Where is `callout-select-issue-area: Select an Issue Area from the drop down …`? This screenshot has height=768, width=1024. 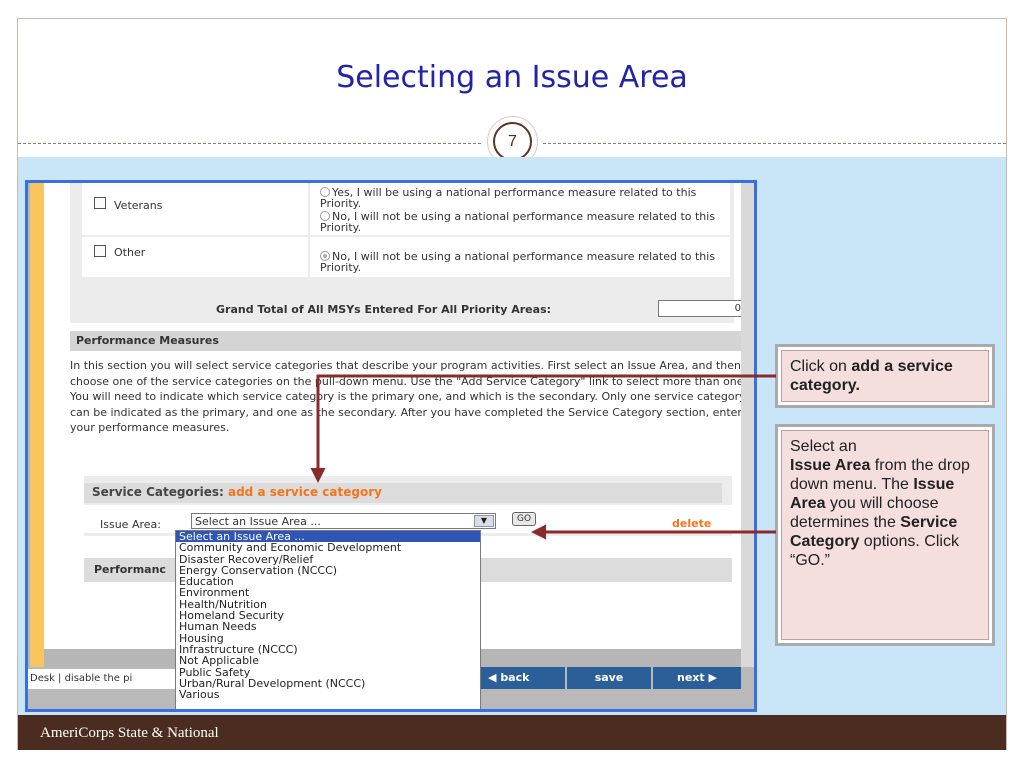 callout-select-issue-area: Select an Issue Area from the drop down … is located at coordinates (885, 535).